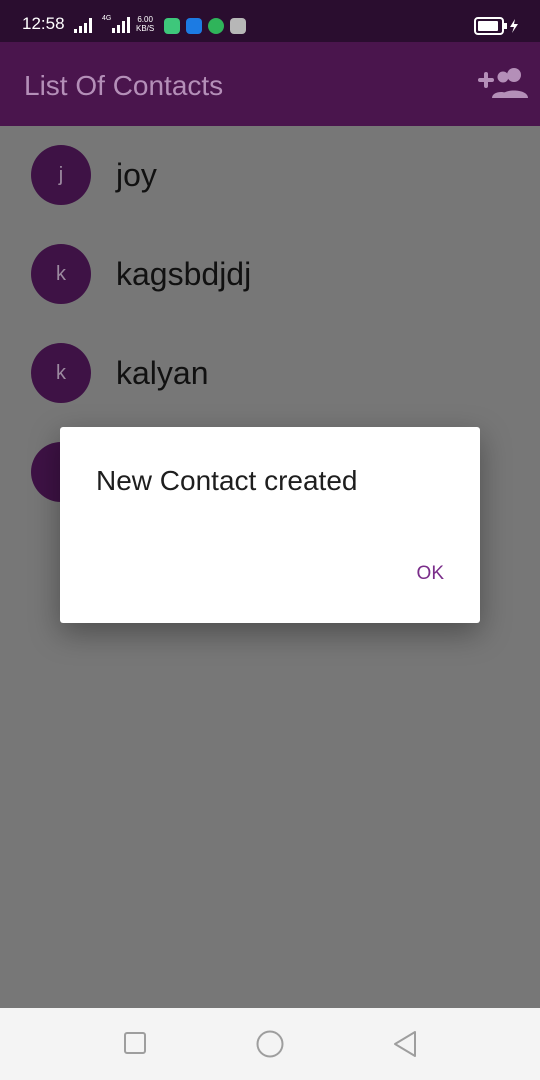 The width and height of the screenshot is (540, 1080). I want to click on drive-icon, so click(238, 26).